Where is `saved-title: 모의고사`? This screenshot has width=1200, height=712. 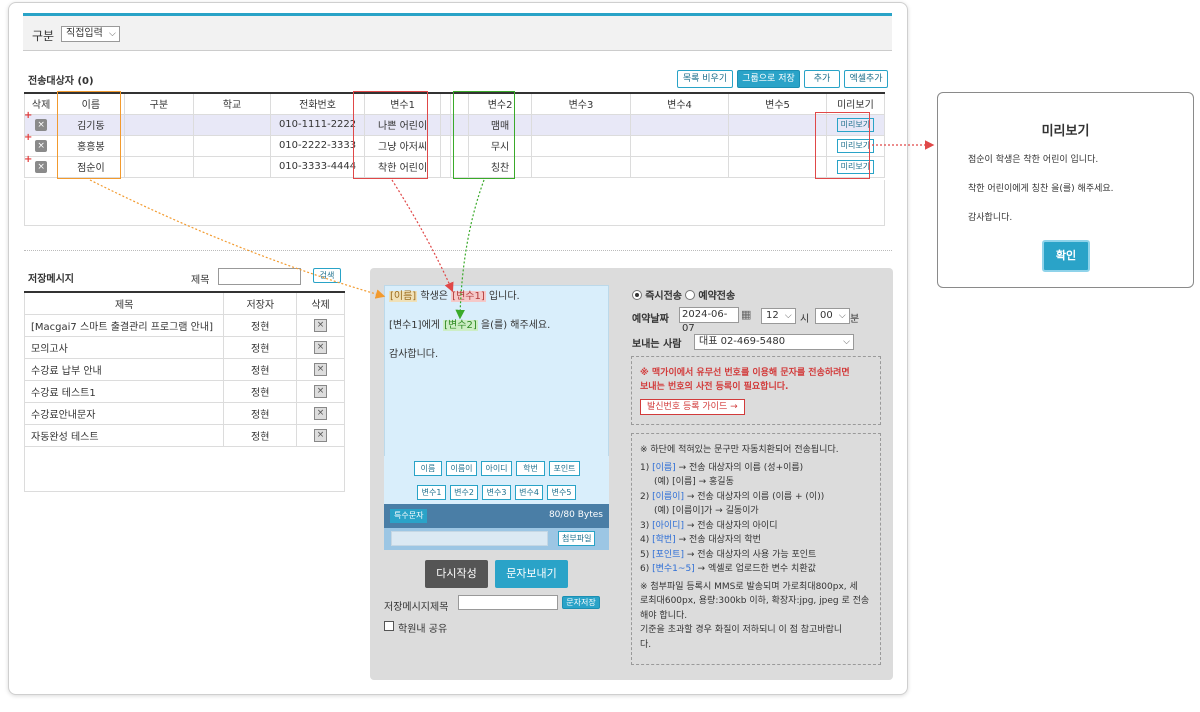 saved-title: 모의고사 is located at coordinates (124, 347).